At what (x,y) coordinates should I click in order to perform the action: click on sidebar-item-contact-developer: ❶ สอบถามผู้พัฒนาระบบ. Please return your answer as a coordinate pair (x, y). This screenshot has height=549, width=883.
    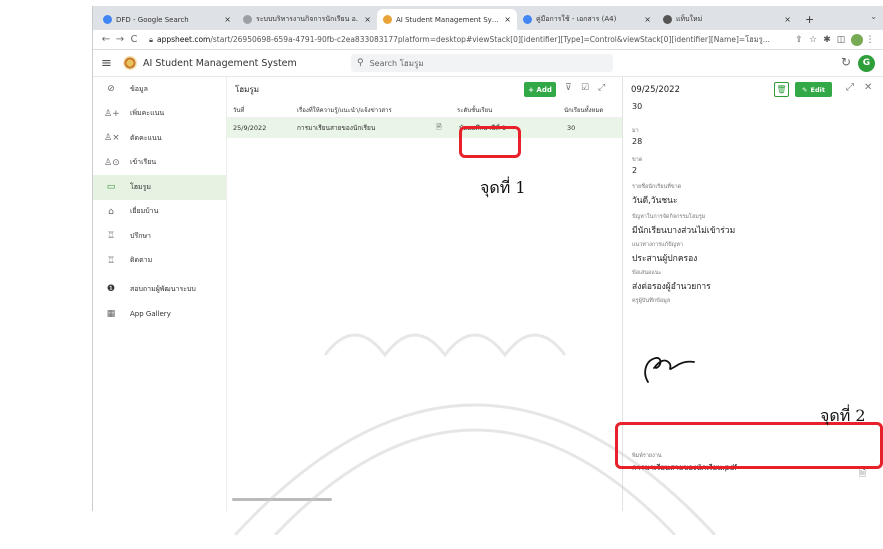
    Looking at the image, I should click on (159, 289).